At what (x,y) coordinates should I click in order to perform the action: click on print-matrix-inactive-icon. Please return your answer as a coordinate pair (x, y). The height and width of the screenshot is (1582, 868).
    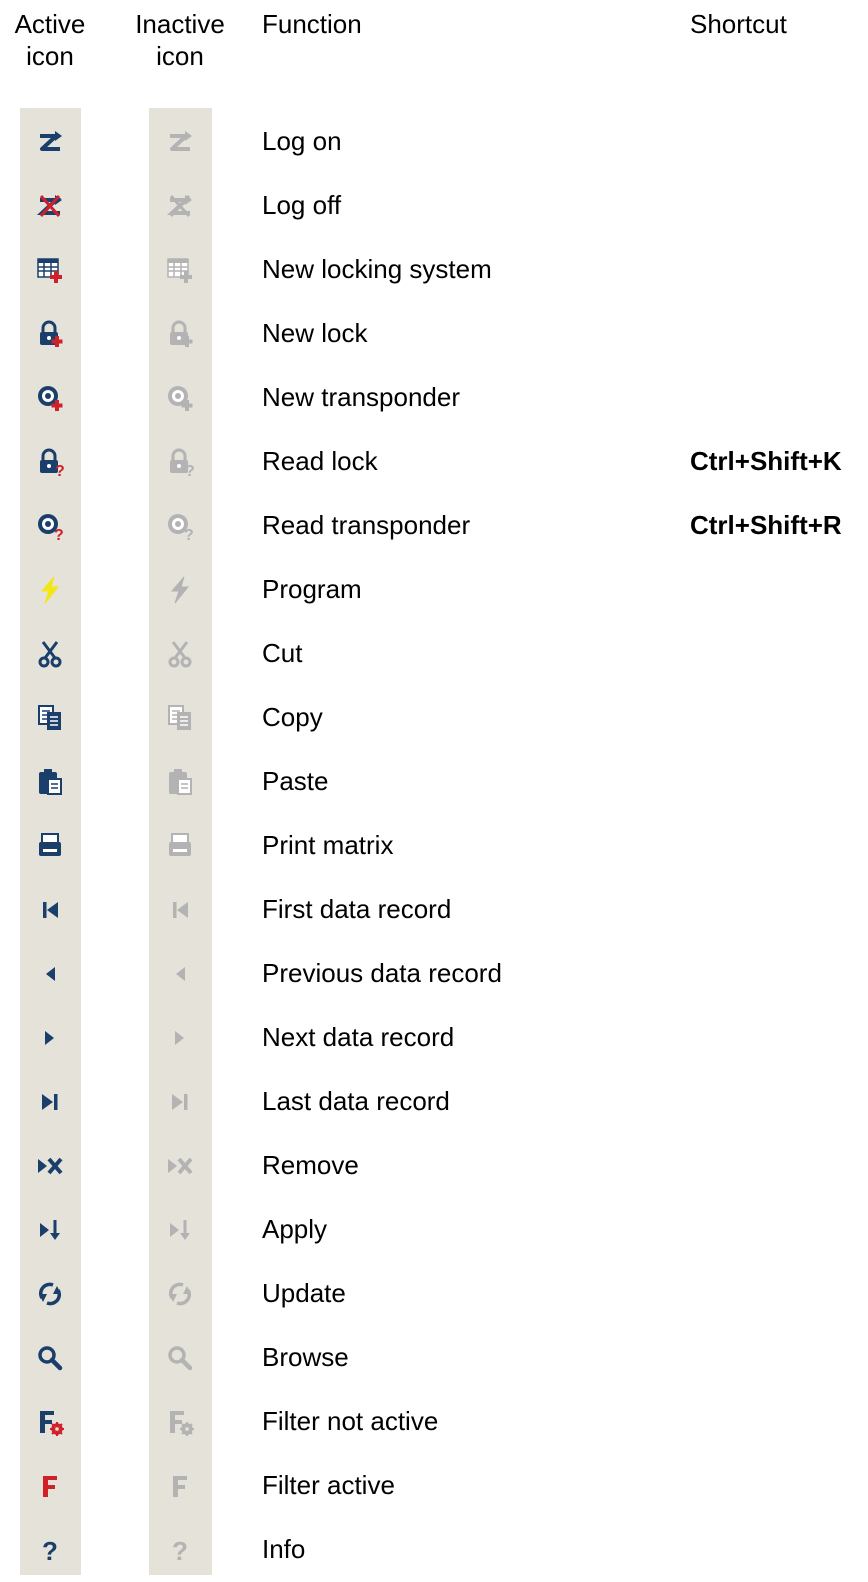
    Looking at the image, I should click on (180, 846).